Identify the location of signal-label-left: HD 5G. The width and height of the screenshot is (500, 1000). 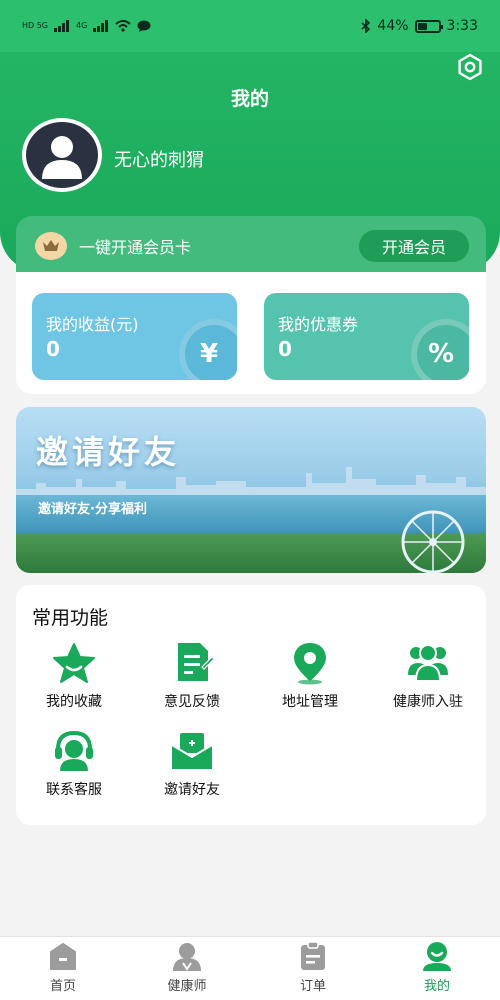
(35, 25).